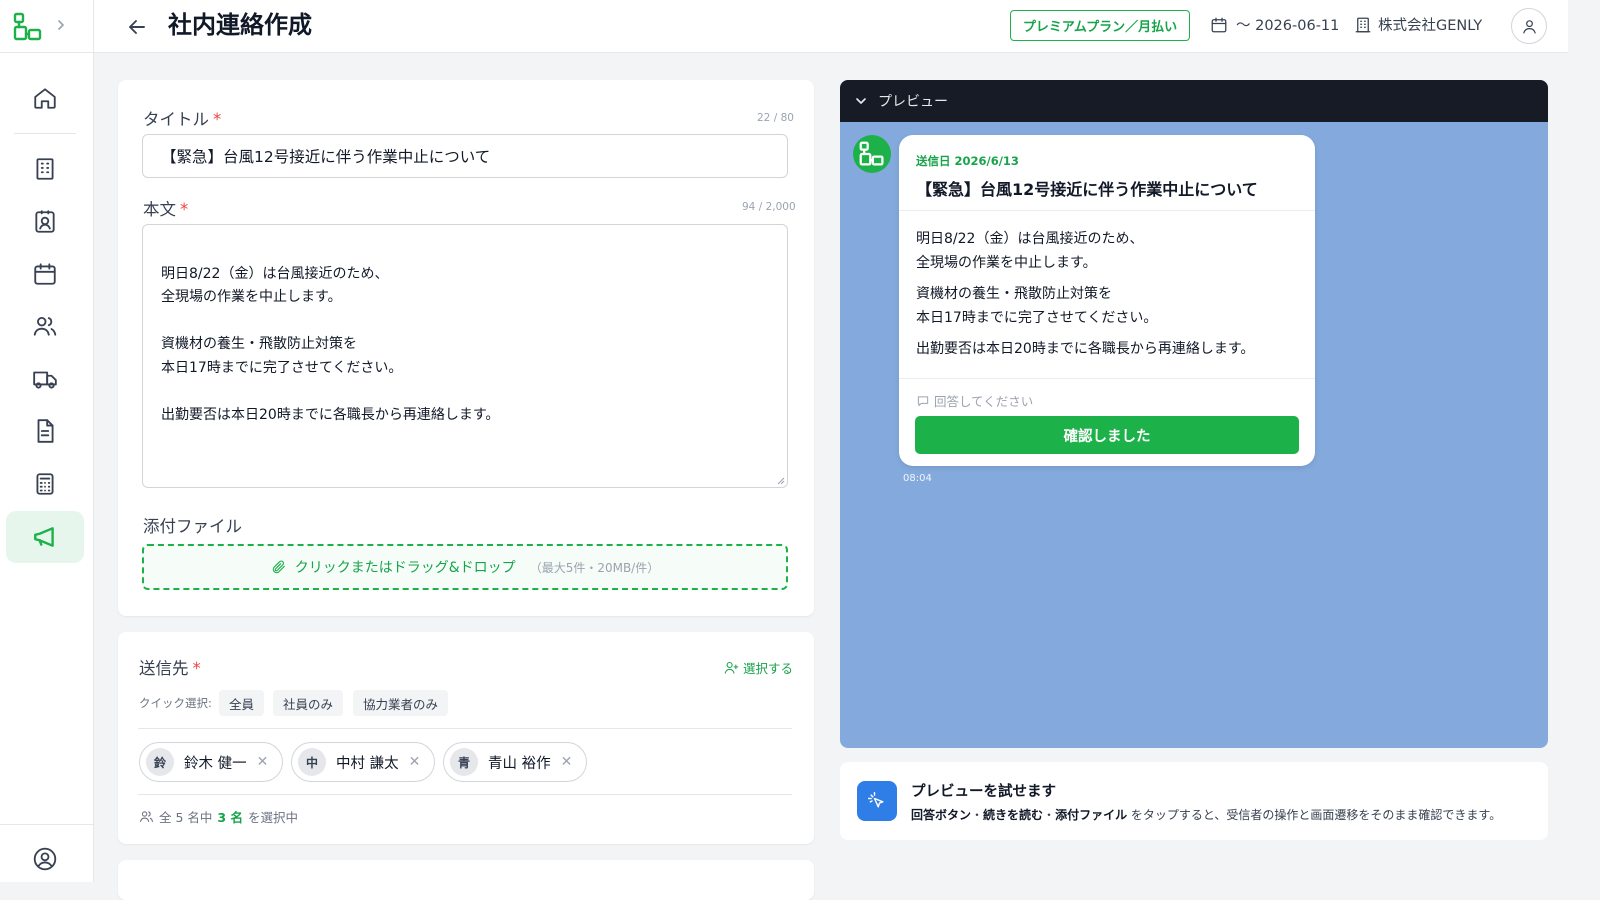  I want to click on recipient-chip: 鈴 鈴木 健一 ✕, so click(211, 762).